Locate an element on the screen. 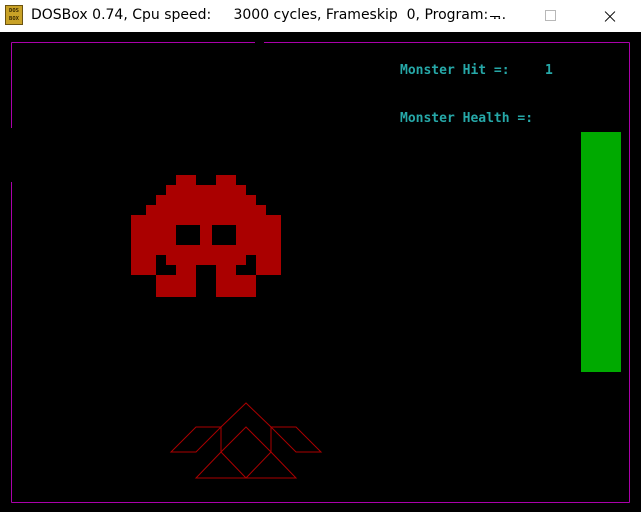  ship-body is located at coordinates (246, 440).